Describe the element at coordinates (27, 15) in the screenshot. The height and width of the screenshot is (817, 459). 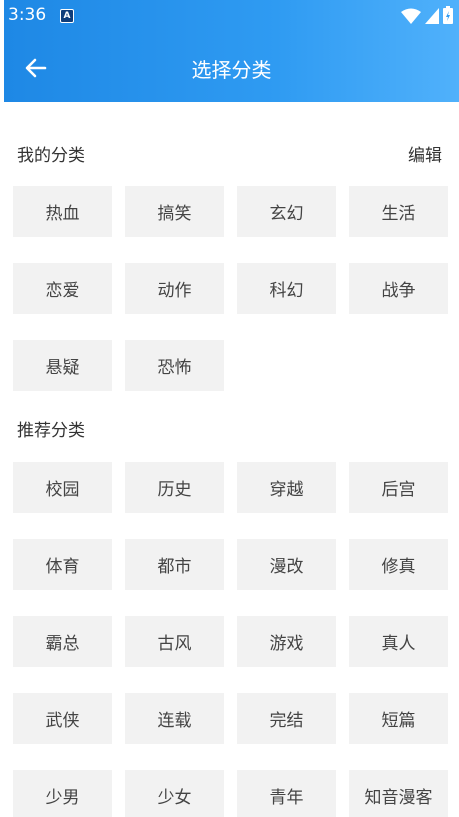
I see `status-time: 3:36` at that location.